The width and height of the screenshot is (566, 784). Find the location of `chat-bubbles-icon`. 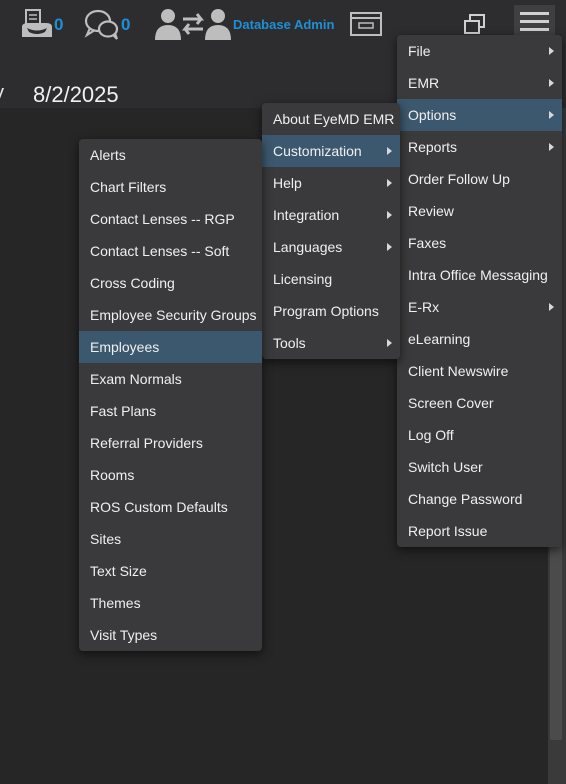

chat-bubbles-icon is located at coordinates (103, 24).